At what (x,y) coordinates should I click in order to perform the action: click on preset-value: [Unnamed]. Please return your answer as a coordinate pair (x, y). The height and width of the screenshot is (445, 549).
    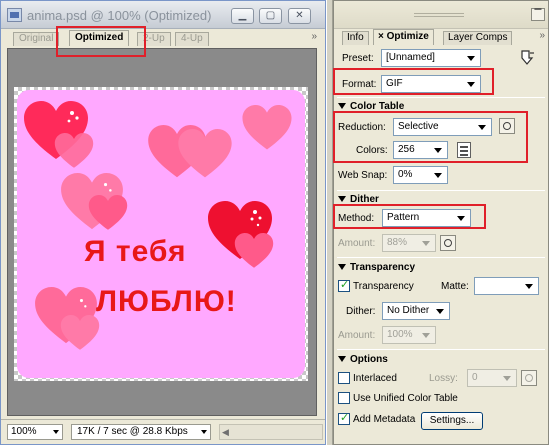
    Looking at the image, I should click on (410, 57).